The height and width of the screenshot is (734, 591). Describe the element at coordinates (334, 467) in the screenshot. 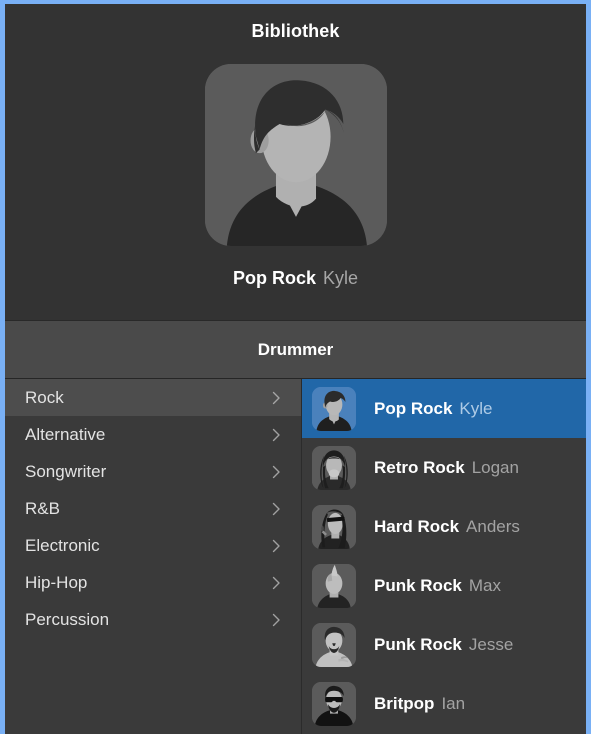

I see `avatar-logan-icon` at that location.